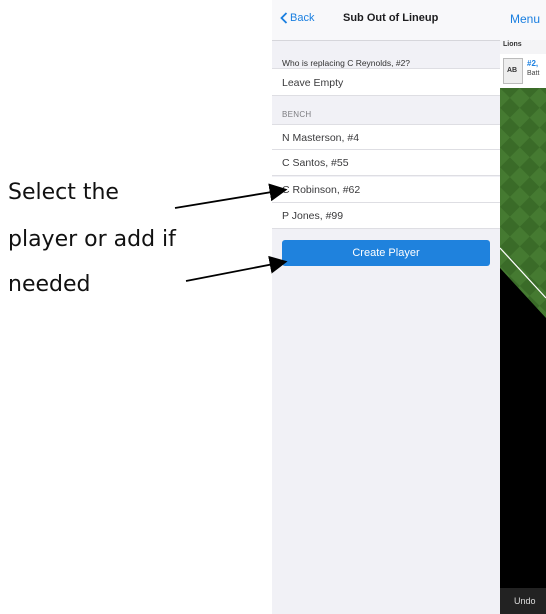 The height and width of the screenshot is (614, 546). I want to click on bench-header: BENCH, so click(297, 114).